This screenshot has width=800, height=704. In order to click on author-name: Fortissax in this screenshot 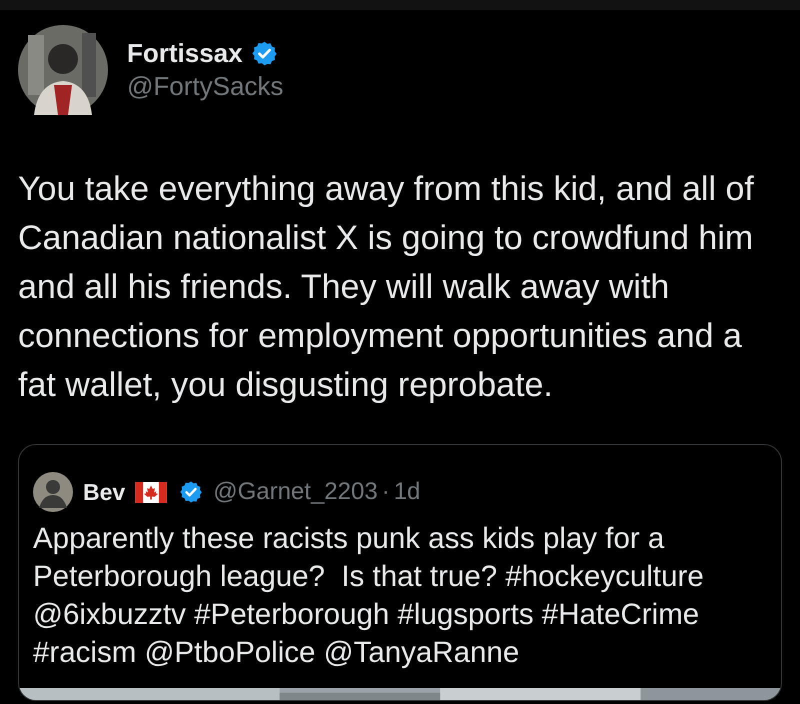, I will do `click(185, 53)`.